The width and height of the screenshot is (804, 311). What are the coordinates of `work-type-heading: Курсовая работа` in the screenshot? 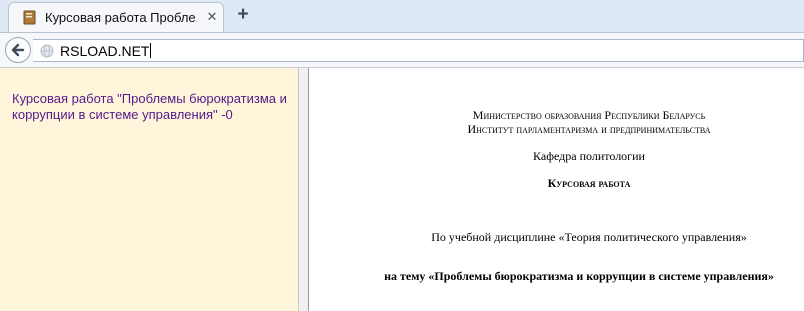 It's located at (589, 183).